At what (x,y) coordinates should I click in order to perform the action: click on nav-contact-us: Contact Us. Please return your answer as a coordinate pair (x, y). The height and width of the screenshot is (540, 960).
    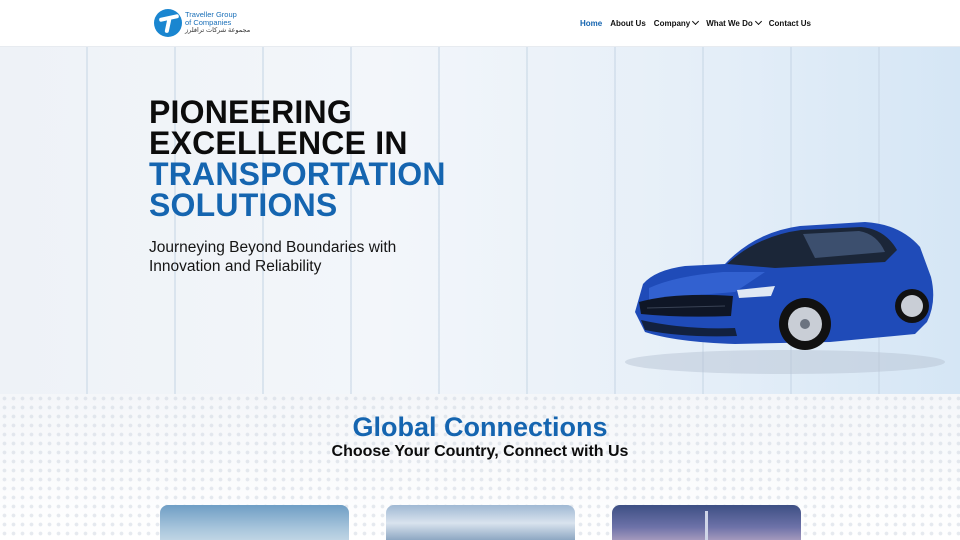
    Looking at the image, I should click on (790, 23).